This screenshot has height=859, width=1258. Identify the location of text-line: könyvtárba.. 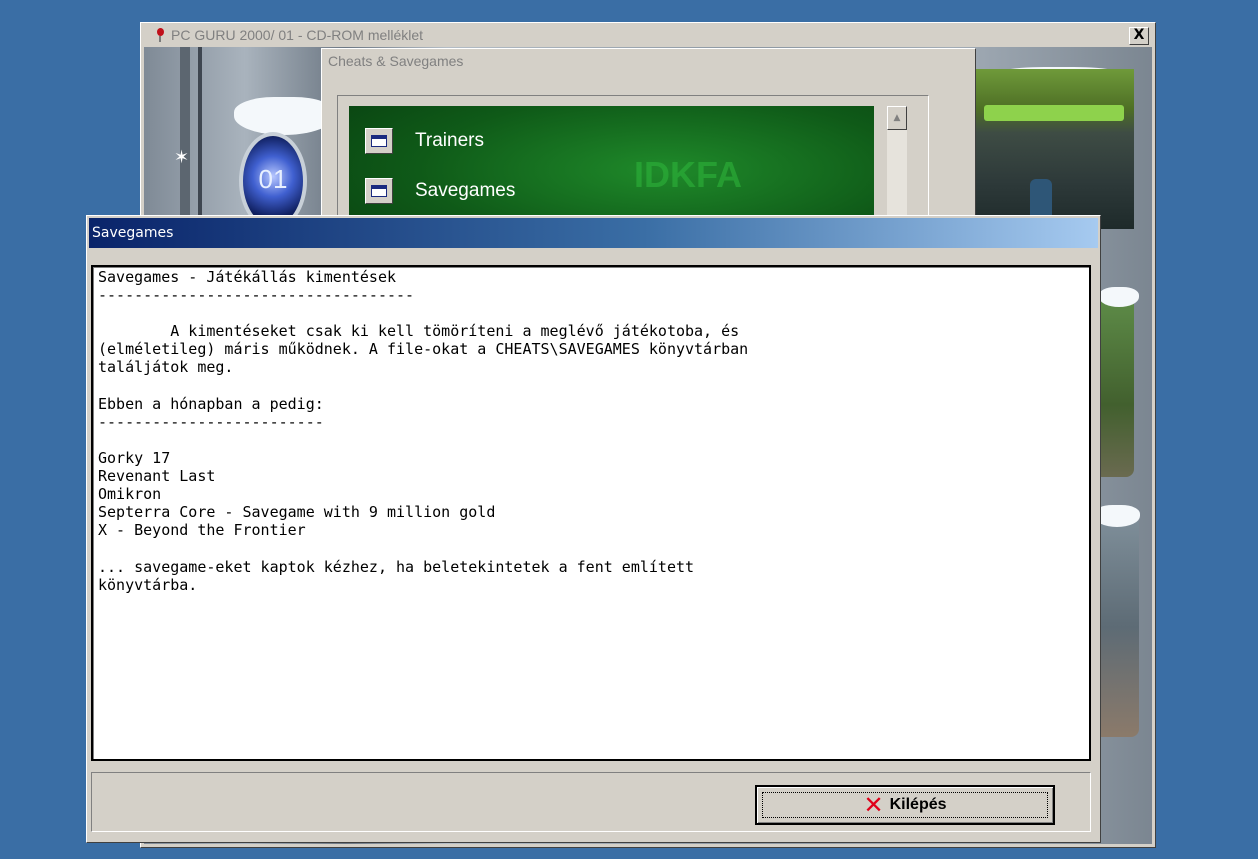
(148, 584).